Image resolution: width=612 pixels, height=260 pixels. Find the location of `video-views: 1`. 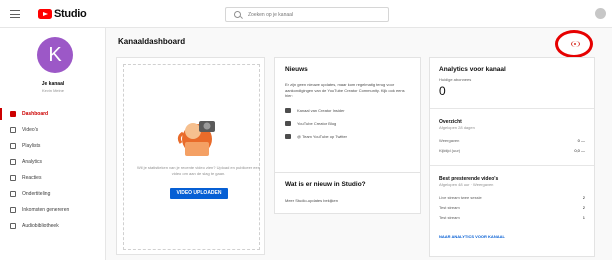

video-views: 1 is located at coordinates (583, 217).